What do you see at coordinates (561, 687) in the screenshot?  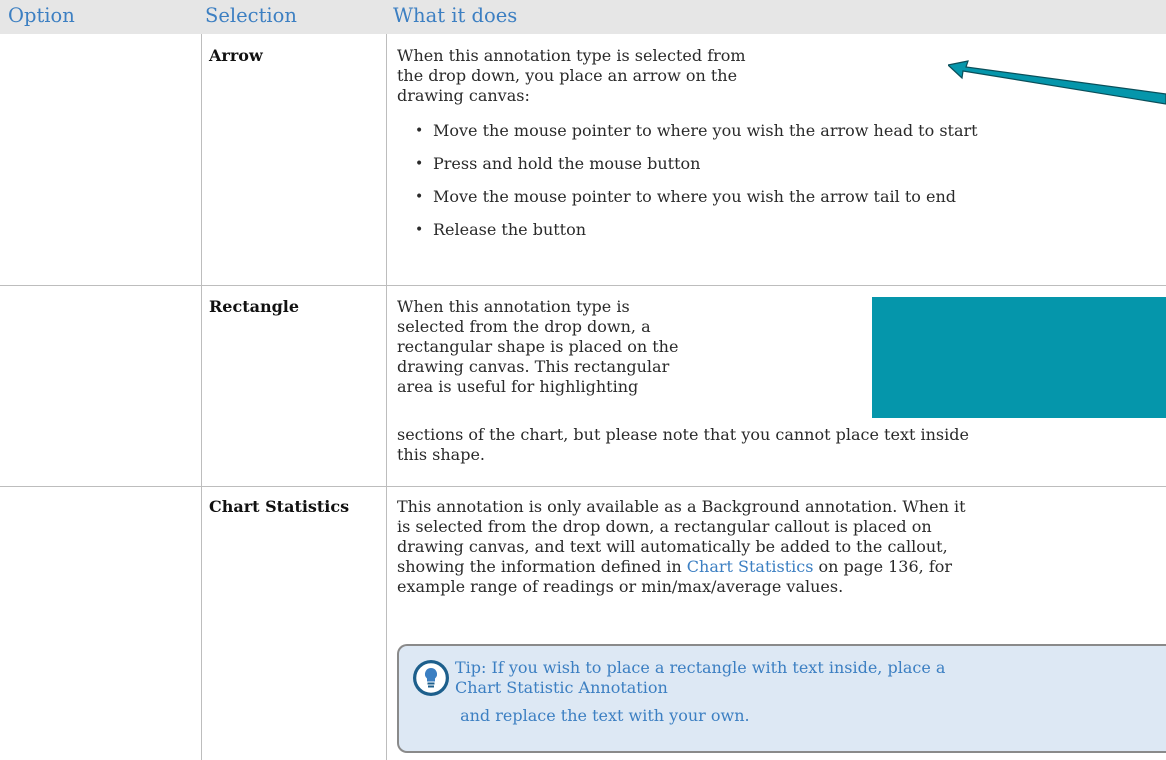 I see `tip-text-line: Chart Statistic Annotation` at bounding box center [561, 687].